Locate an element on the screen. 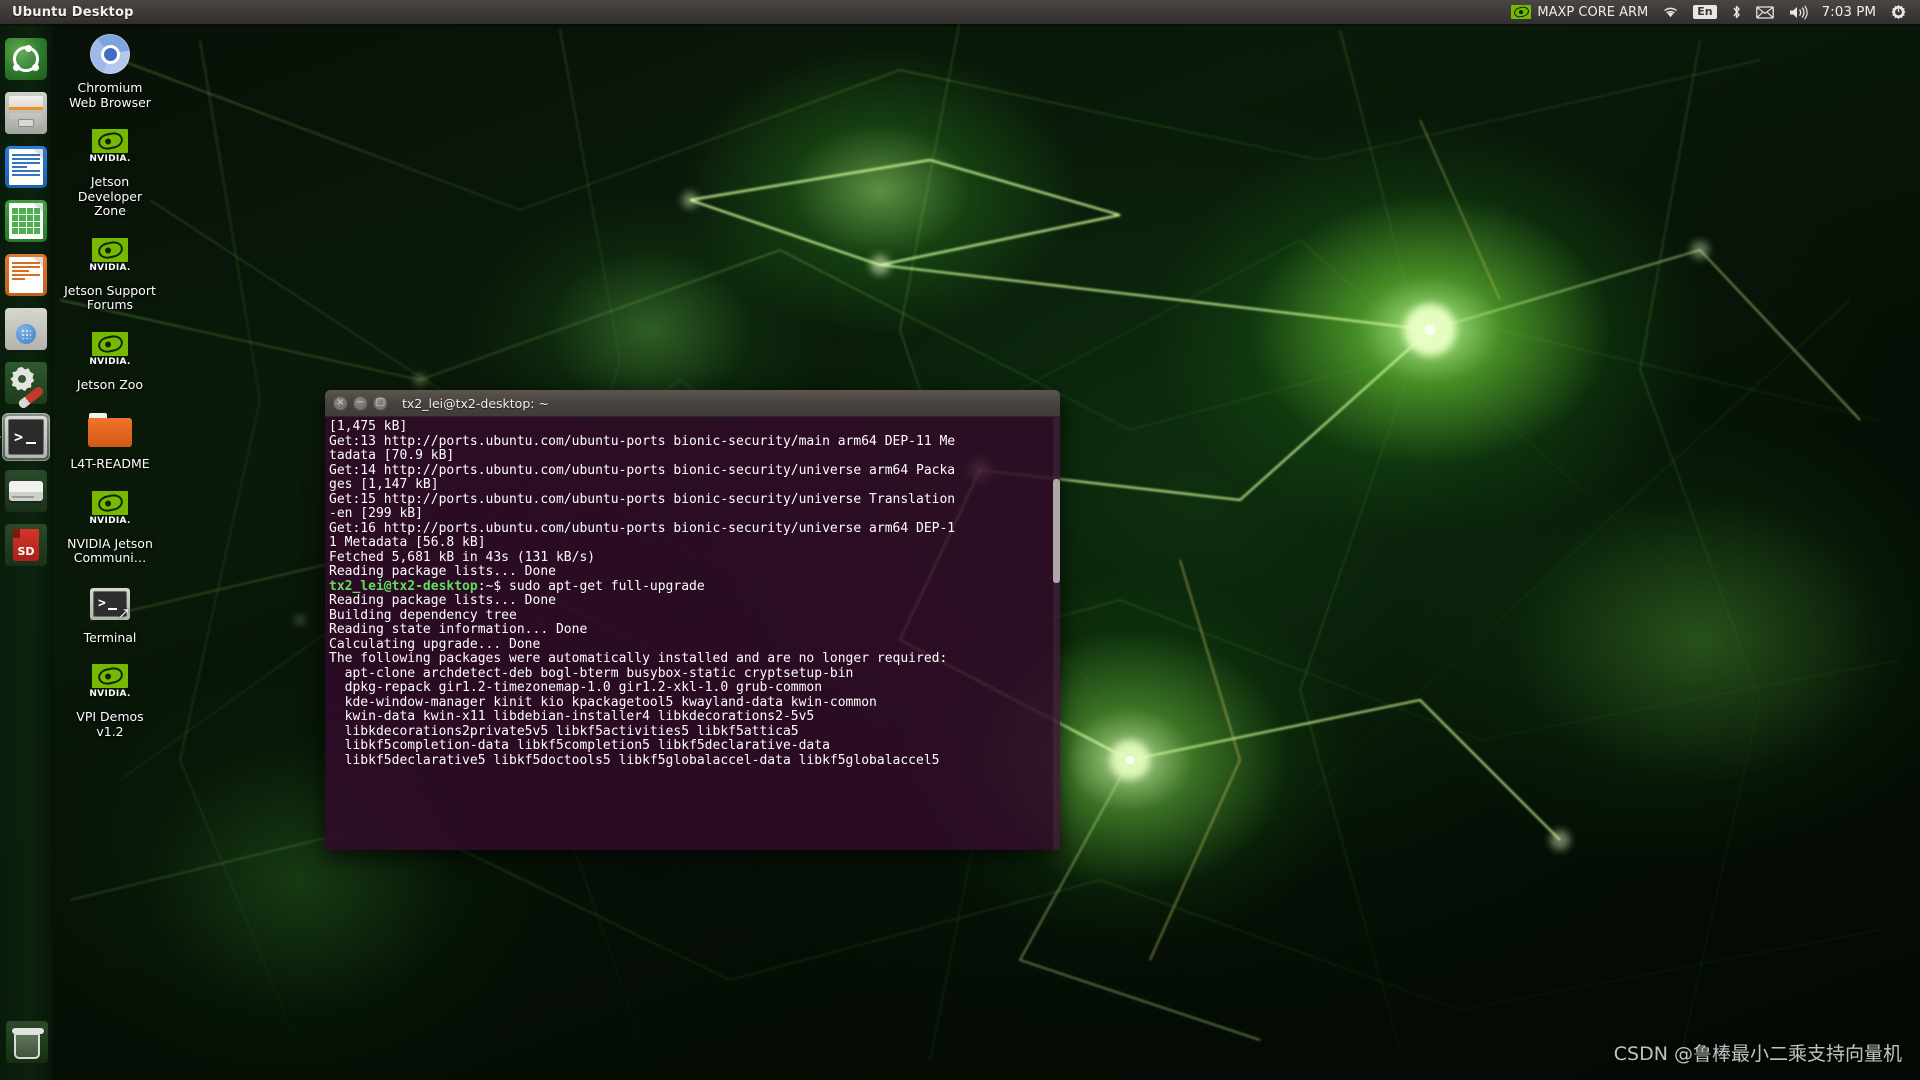  launcher-trash-area is located at coordinates (26, 1042).